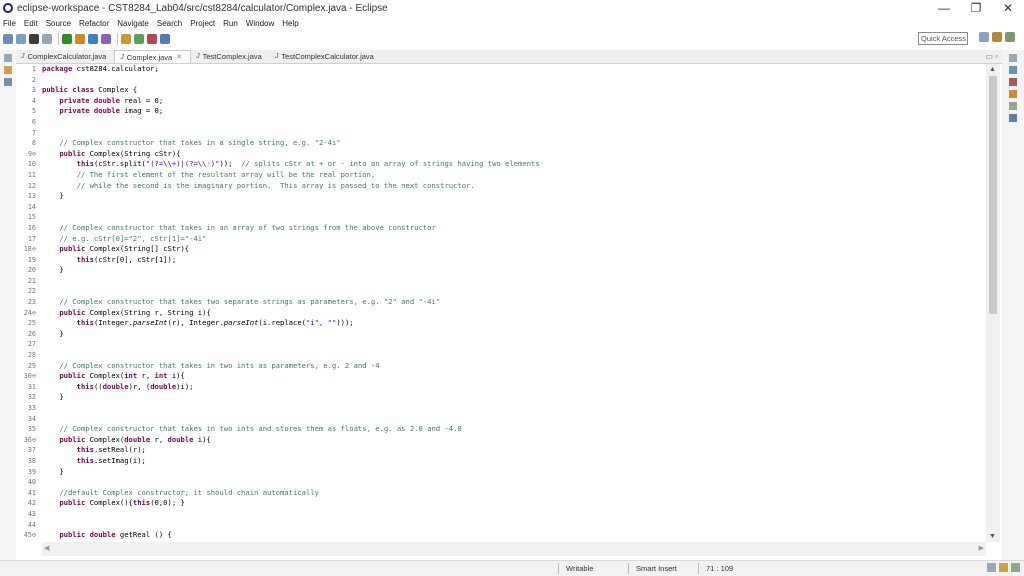 The width and height of the screenshot is (1024, 576). Describe the element at coordinates (93, 39) in the screenshot. I see `external-tools-icon` at that location.